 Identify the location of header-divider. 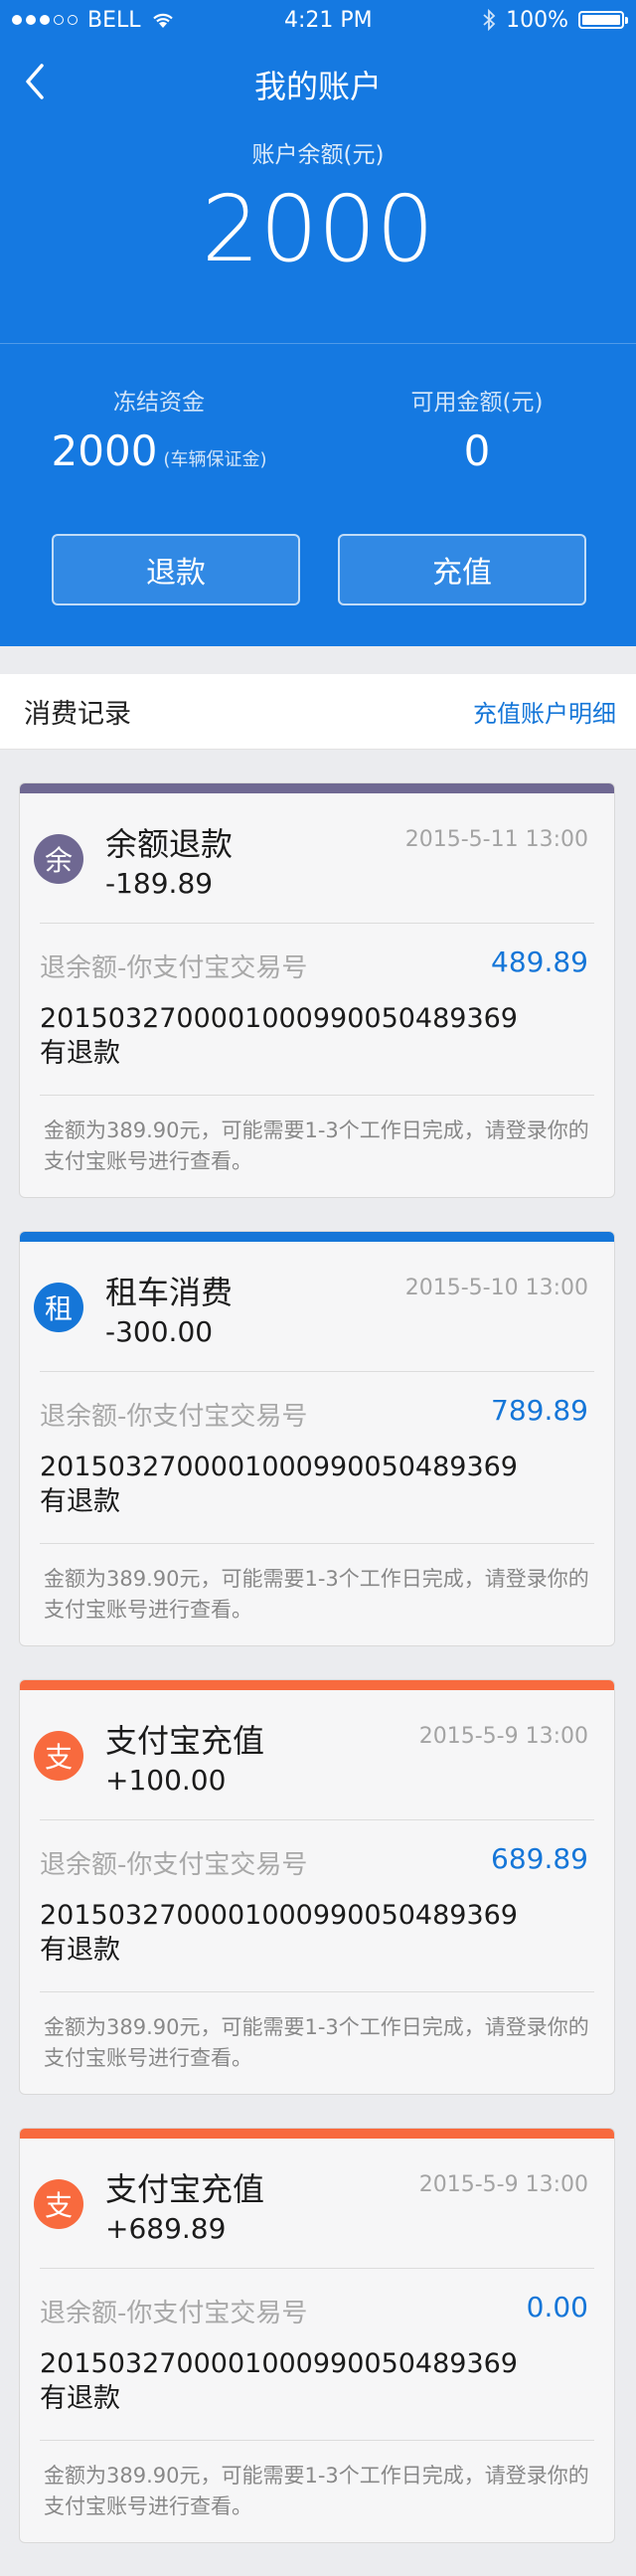
(318, 344).